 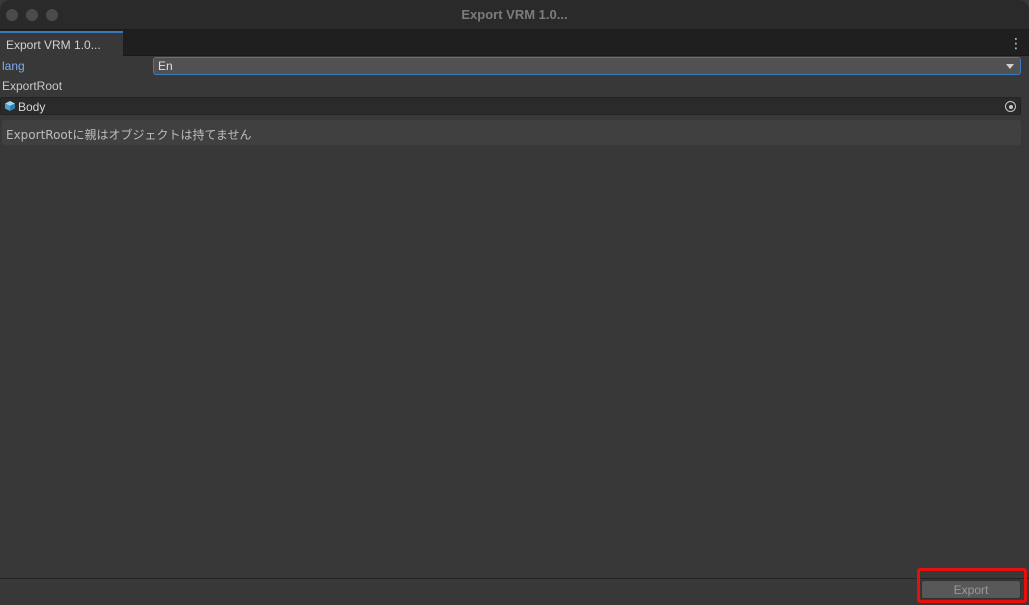 What do you see at coordinates (972, 585) in the screenshot?
I see `highlight-annotation` at bounding box center [972, 585].